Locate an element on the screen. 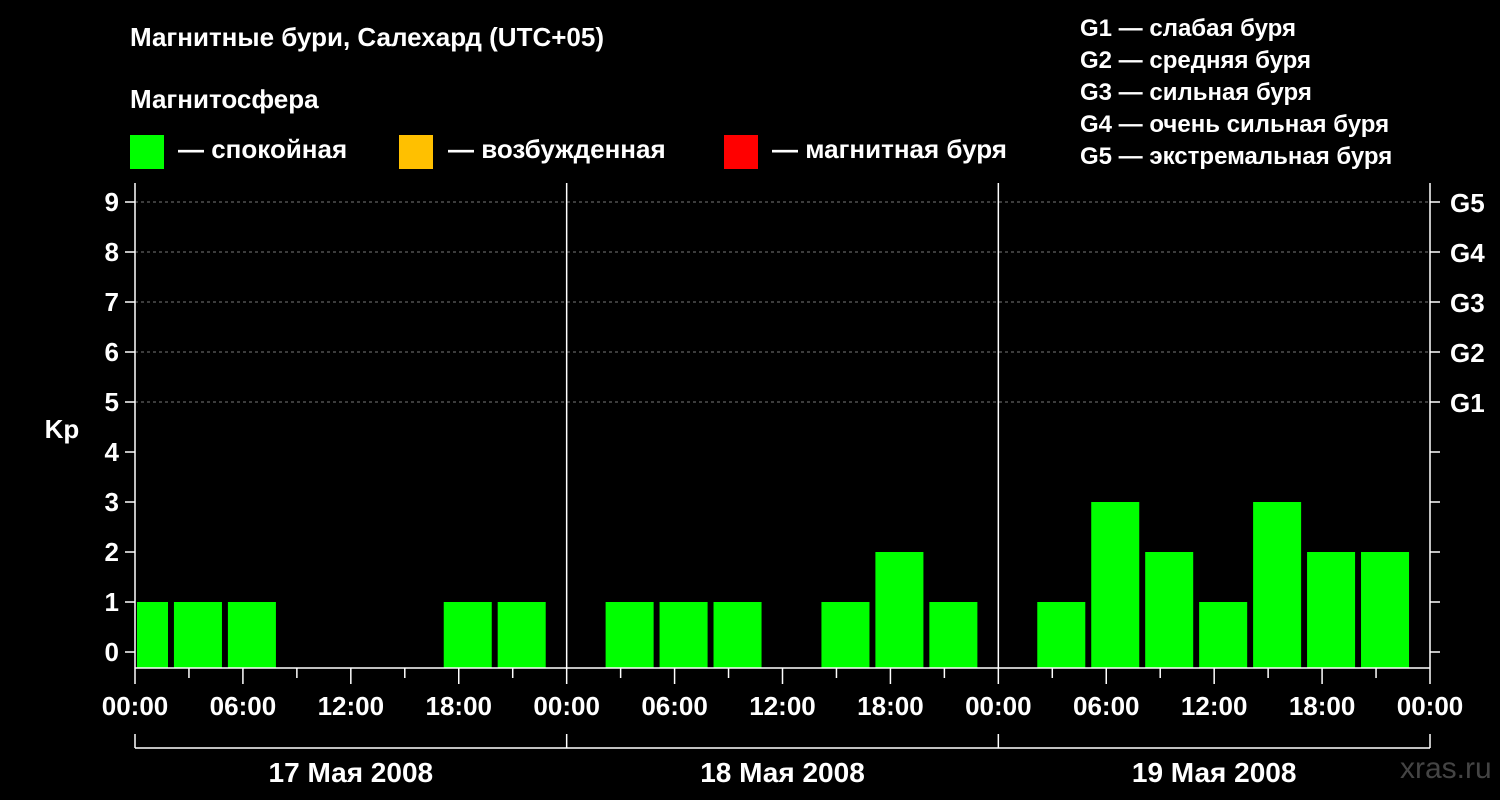  y-tick-label-9: 9 is located at coordinates (112, 202).